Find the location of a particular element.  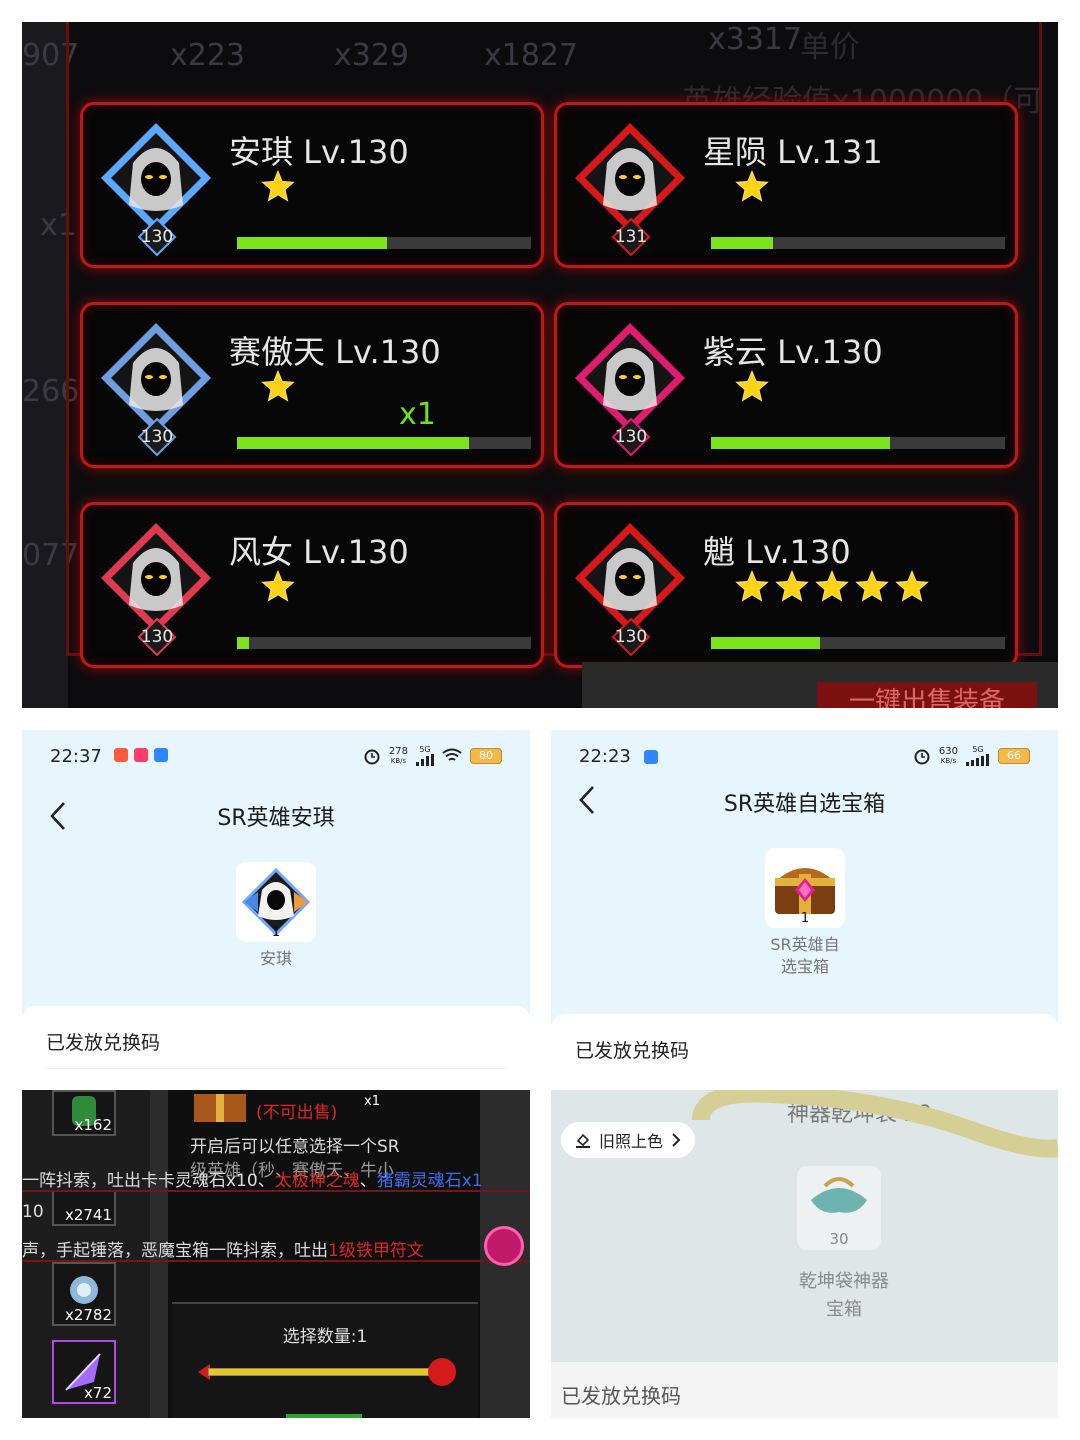

level-badge: 131 is located at coordinates (631, 237).